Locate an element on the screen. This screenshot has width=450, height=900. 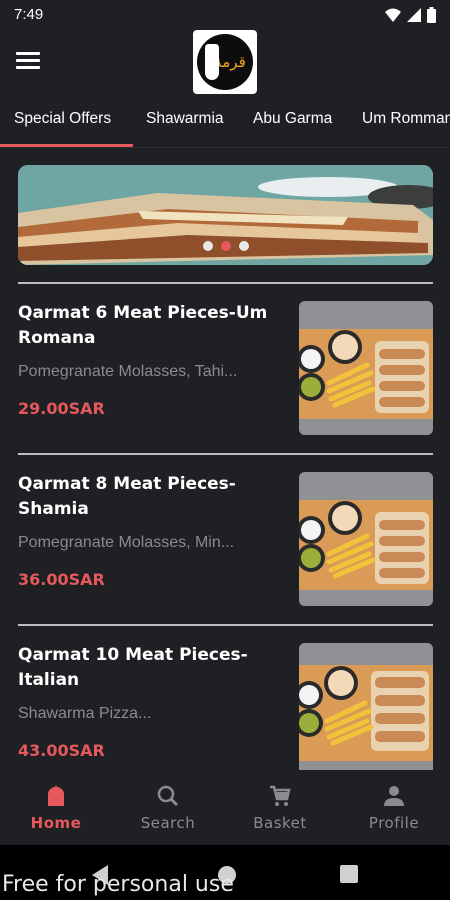
system-nav-bar is located at coordinates (225, 872).